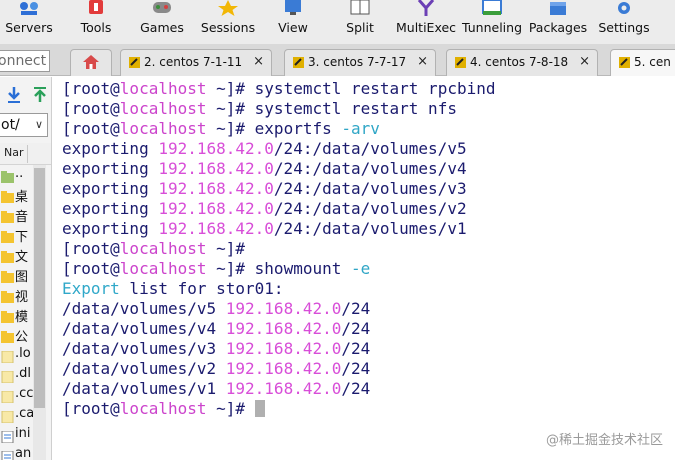 This screenshot has height=460, width=675. Describe the element at coordinates (522, 62) in the screenshot. I see `tab-session-4: 4. centos 7-8-18 ×` at that location.